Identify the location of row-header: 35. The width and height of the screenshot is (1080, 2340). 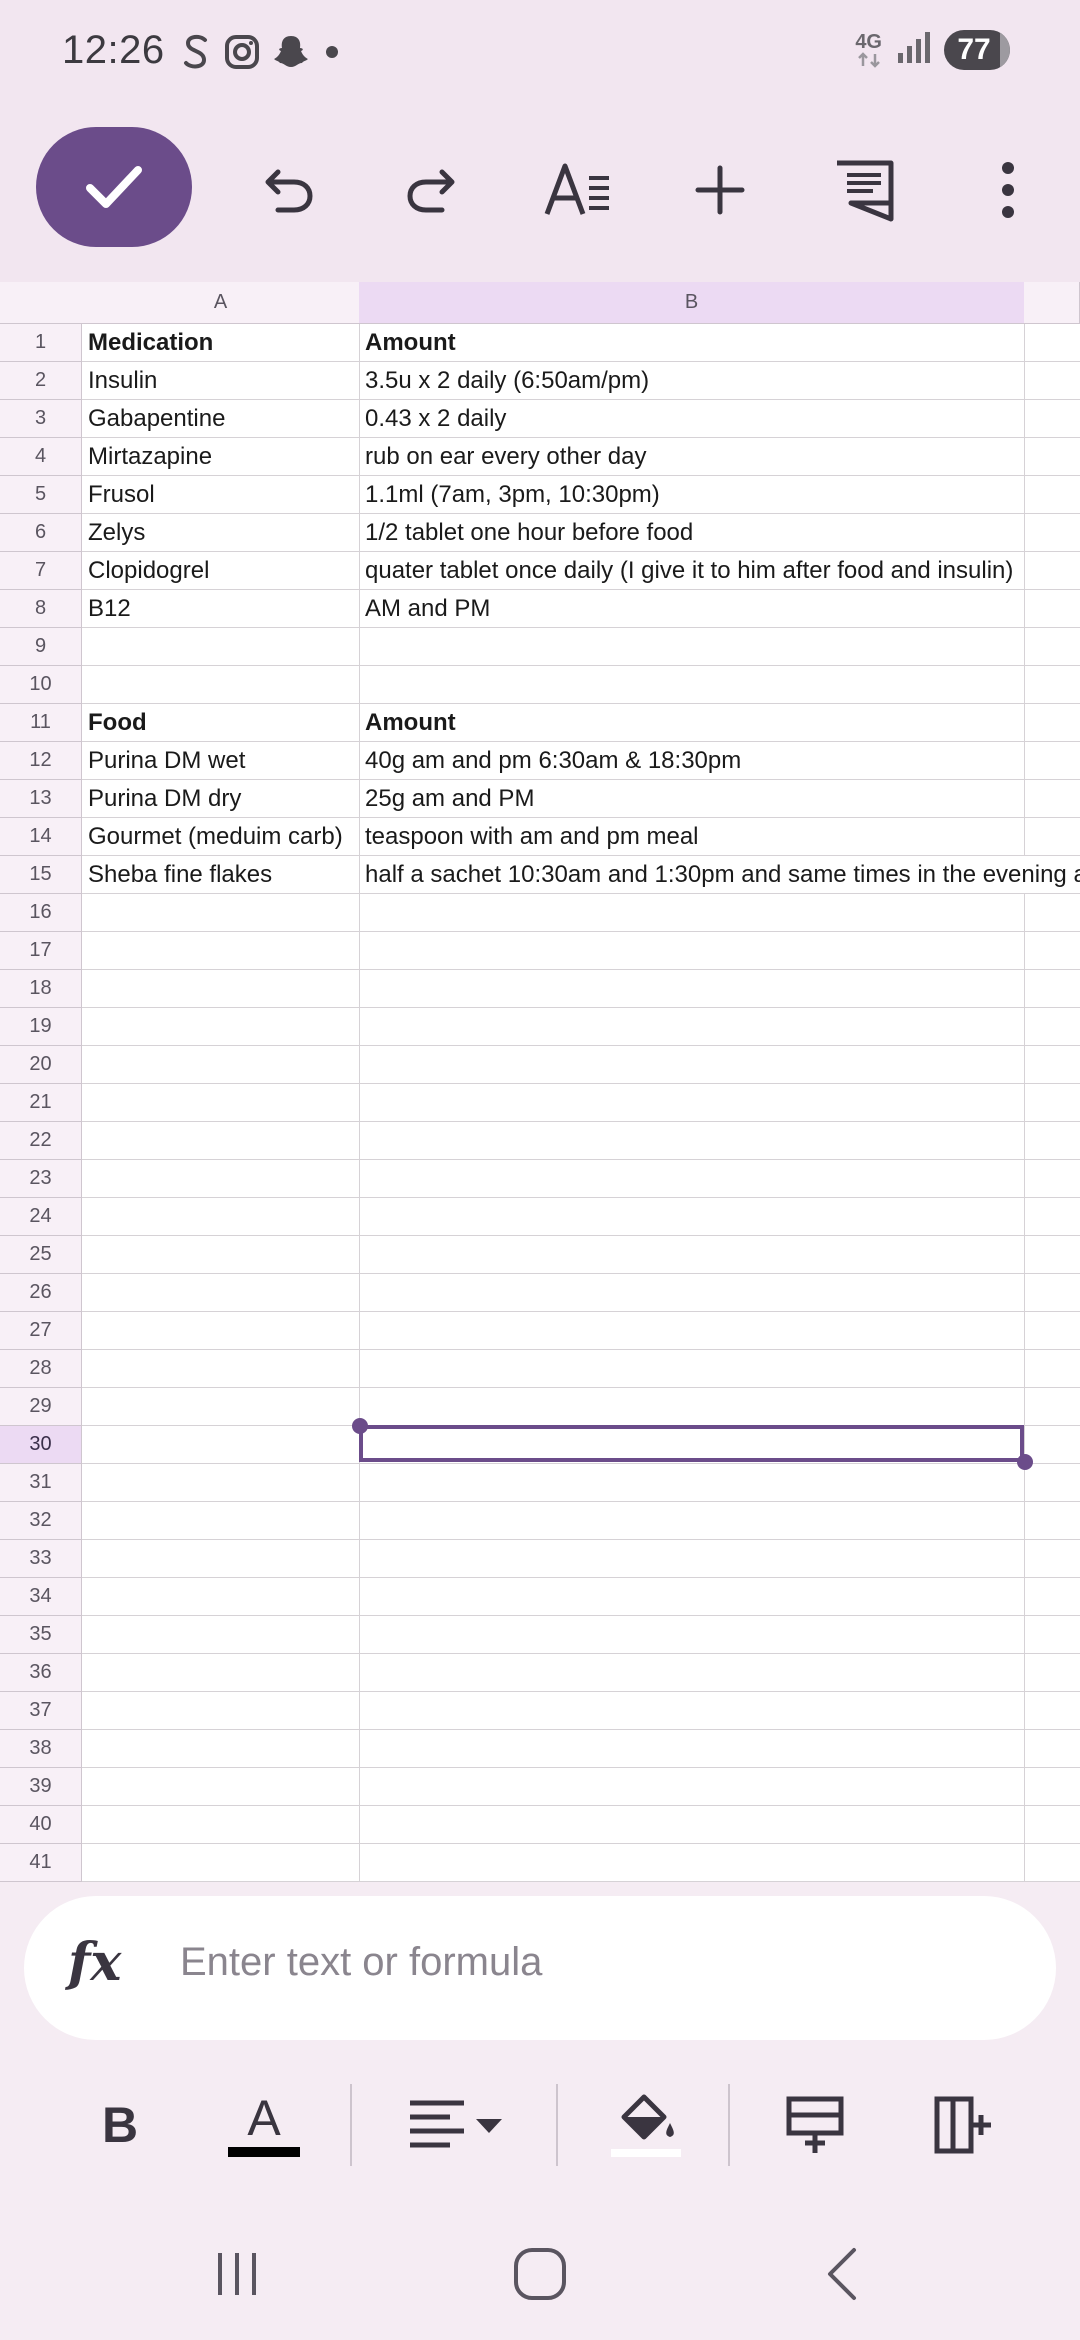
(41, 1635).